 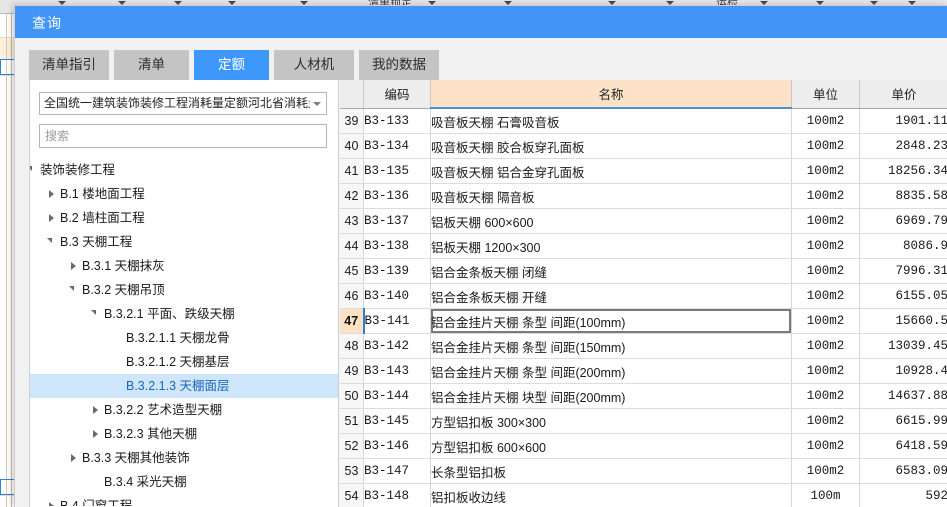 What do you see at coordinates (903, 296) in the screenshot?
I see `cell-price: 6155.05` at bounding box center [903, 296].